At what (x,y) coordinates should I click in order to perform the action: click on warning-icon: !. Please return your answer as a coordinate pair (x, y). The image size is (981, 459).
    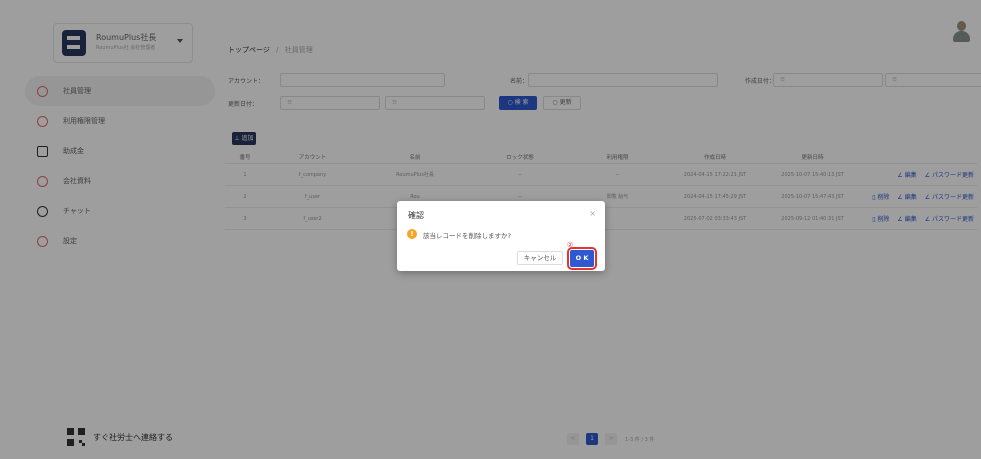
    Looking at the image, I should click on (412, 234).